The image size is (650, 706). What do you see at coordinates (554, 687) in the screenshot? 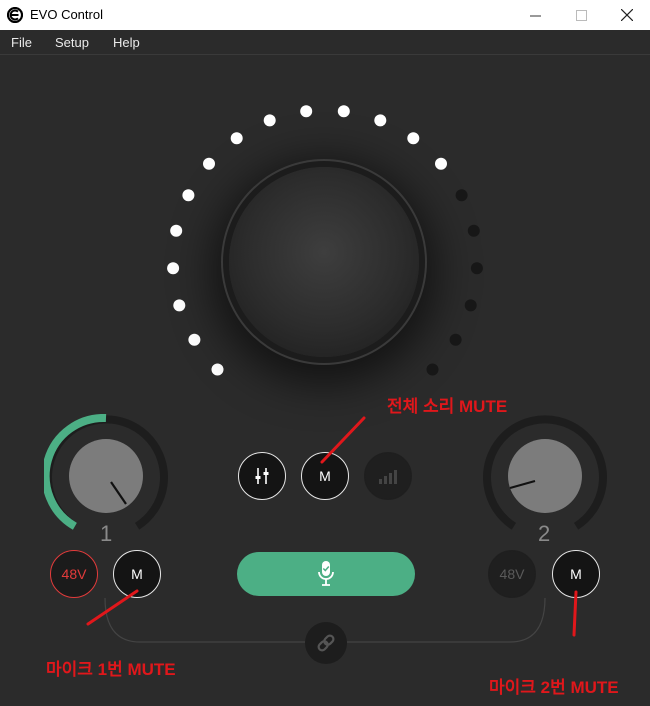
I see `annotation-mic2-mute: 마이크 2번 MUTE` at bounding box center [554, 687].